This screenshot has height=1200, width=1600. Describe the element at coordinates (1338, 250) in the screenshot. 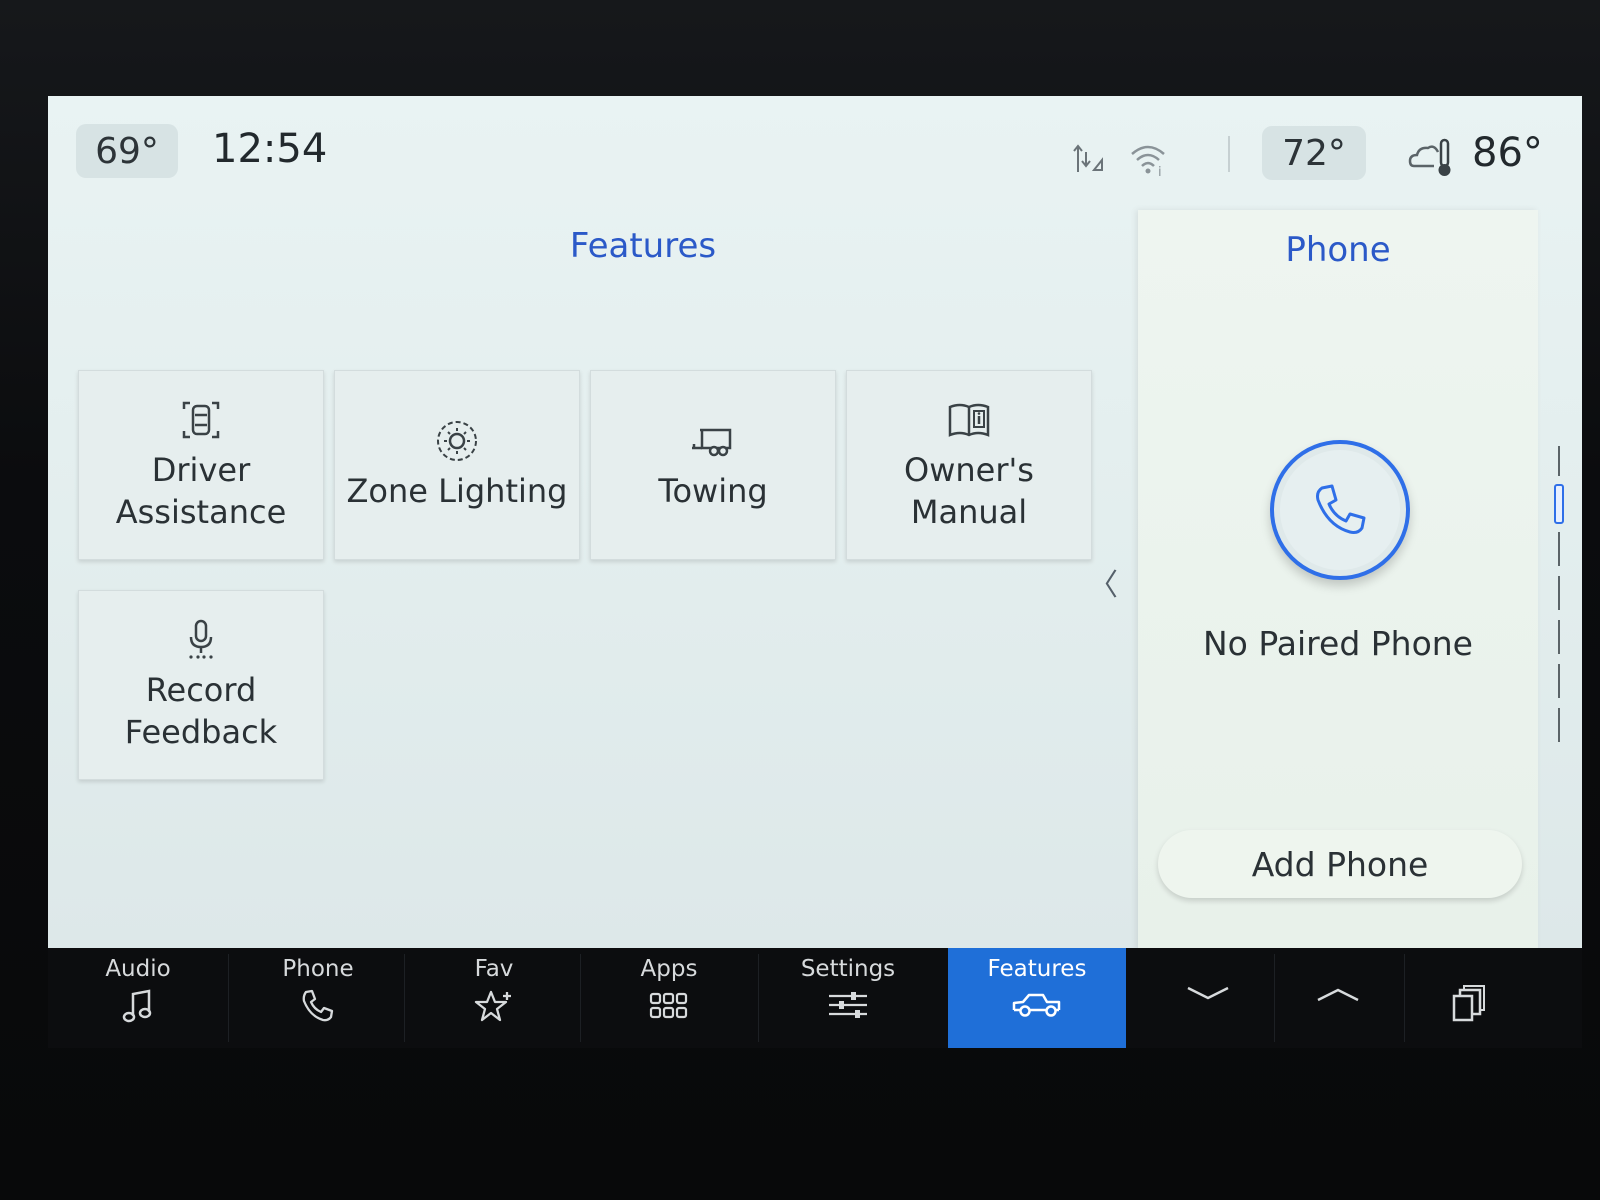

I see `phone-panel-title: Phone` at that location.